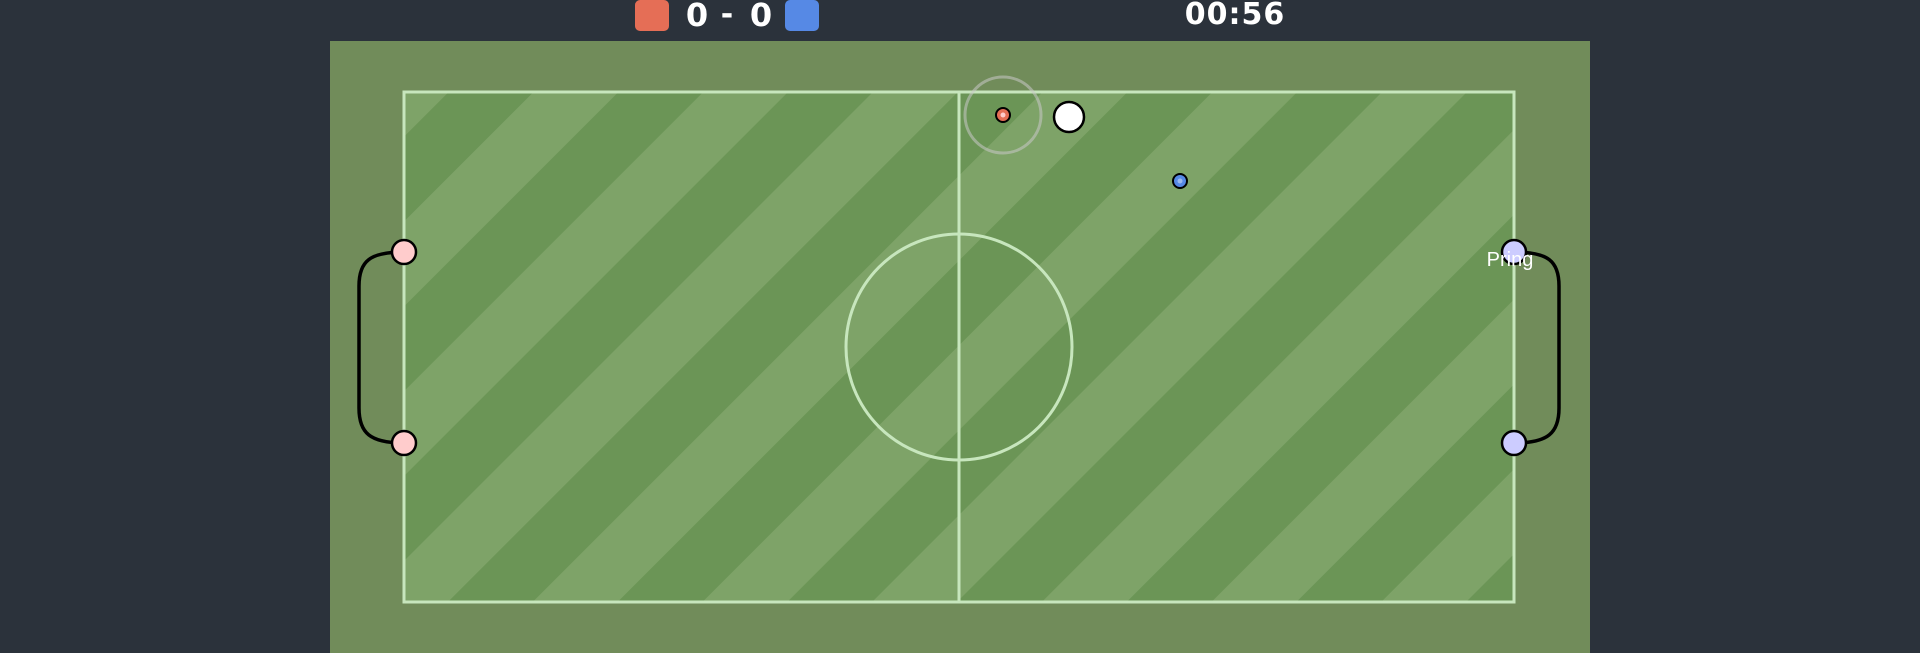 Image resolution: width=1920 pixels, height=653 pixels. Describe the element at coordinates (1069, 117) in the screenshot. I see `ball` at that location.